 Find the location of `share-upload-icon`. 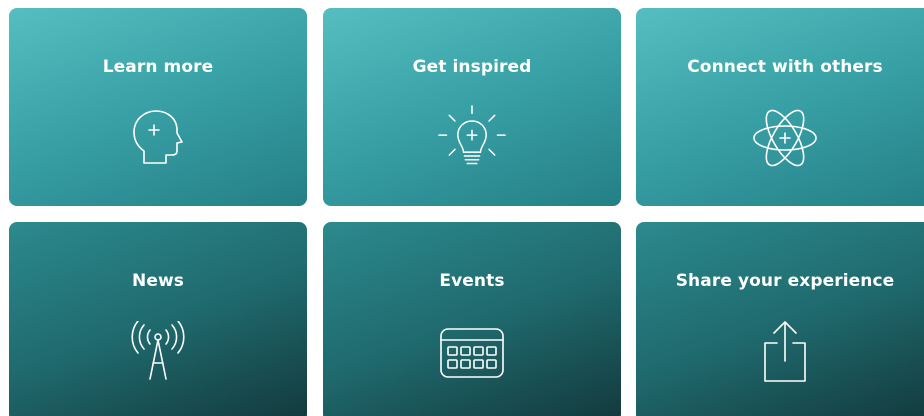

share-upload-icon is located at coordinates (785, 352).